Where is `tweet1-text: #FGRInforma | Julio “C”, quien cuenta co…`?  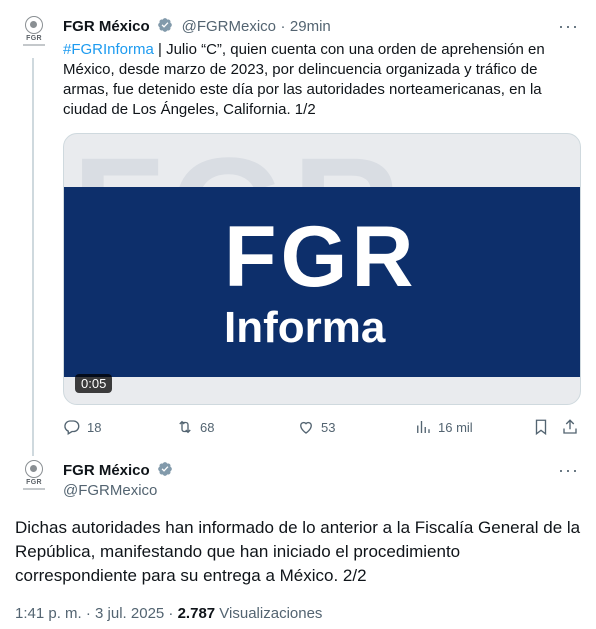 tweet1-text: #FGRInforma | Julio “C”, quien cuenta co… is located at coordinates (318, 80).